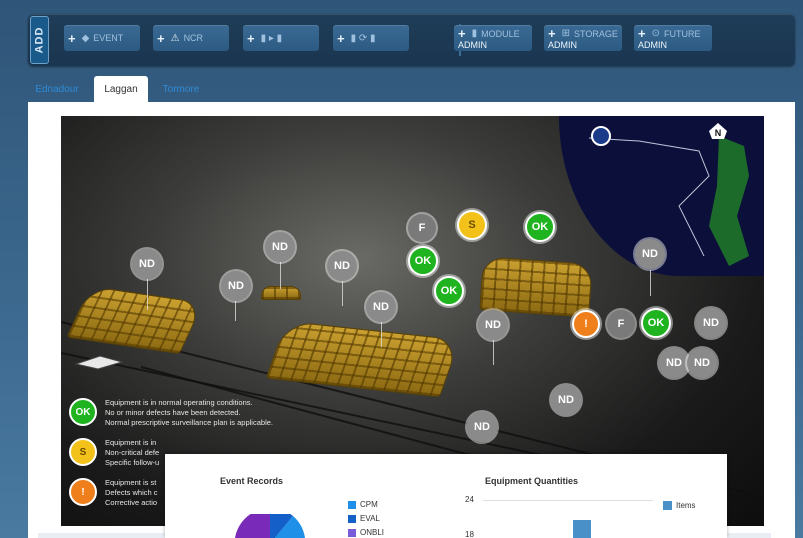  What do you see at coordinates (252, 526) in the screenshot?
I see `pie-slice-onbli` at bounding box center [252, 526].